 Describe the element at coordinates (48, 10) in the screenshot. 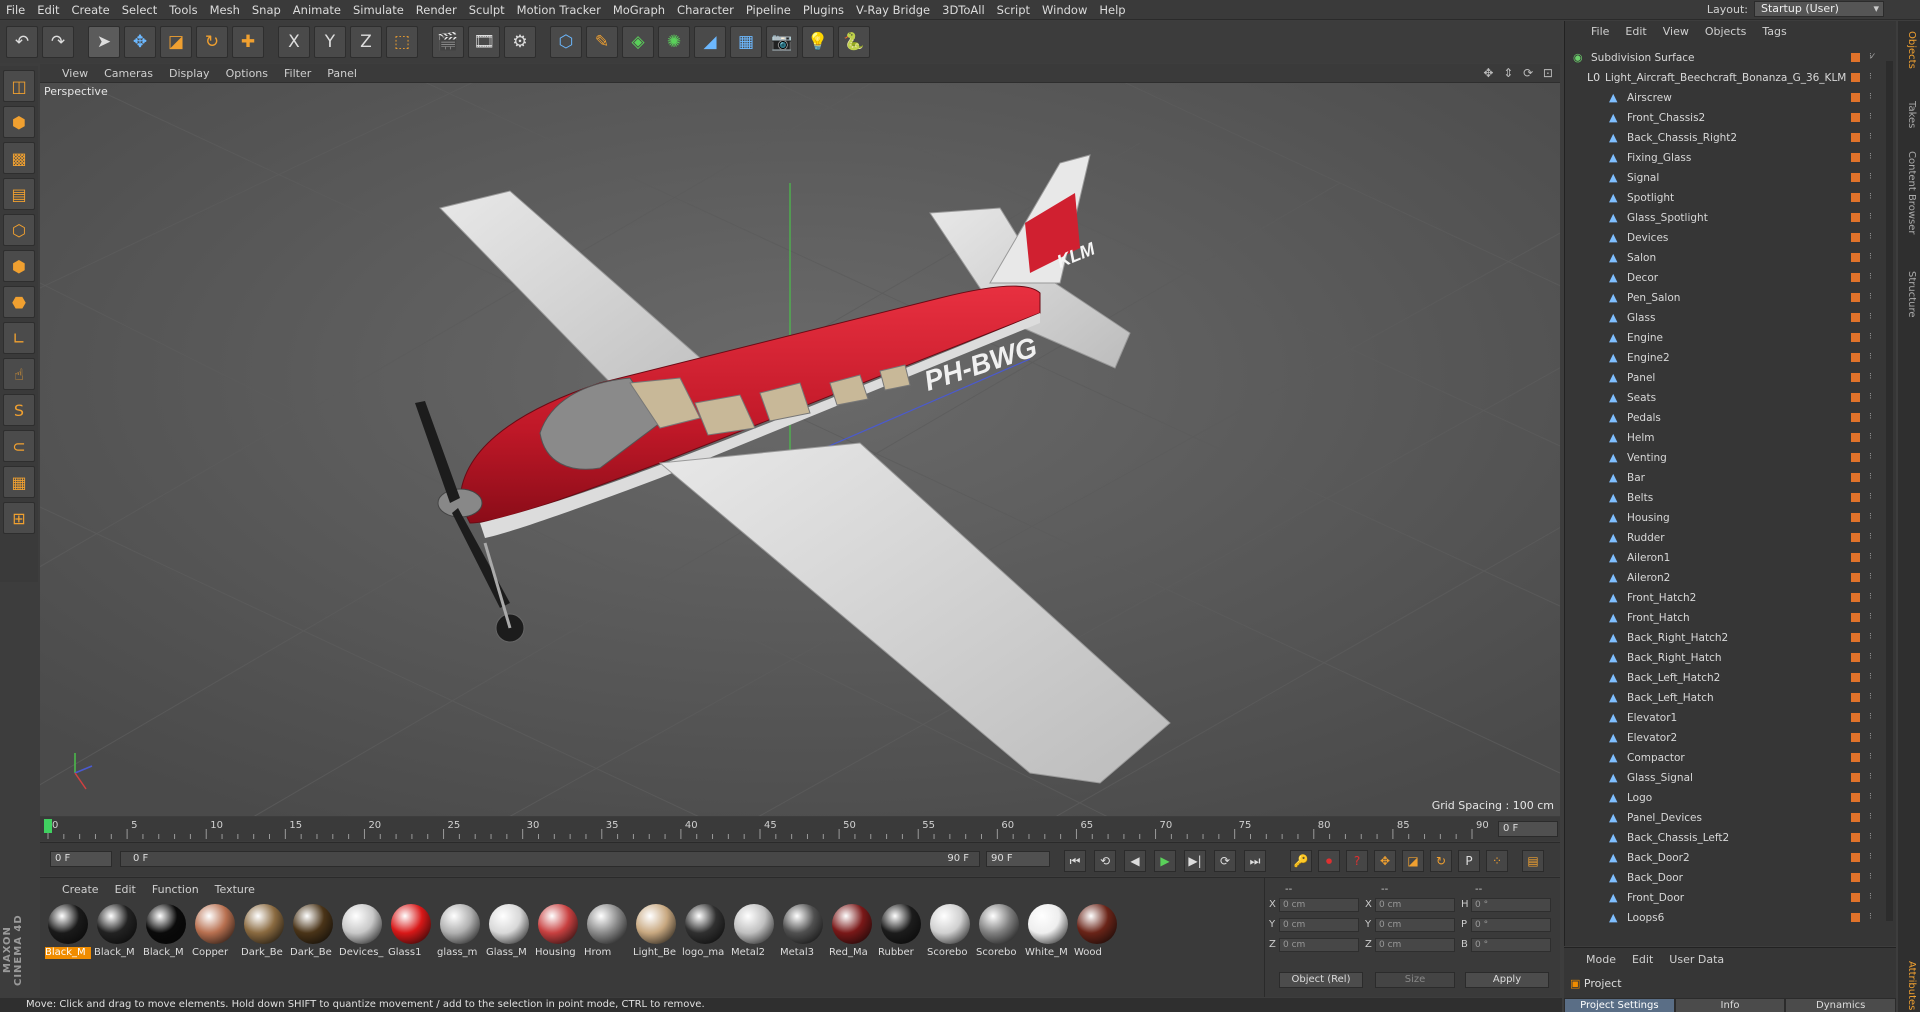

I see `menu-item-edit: Edit` at that location.